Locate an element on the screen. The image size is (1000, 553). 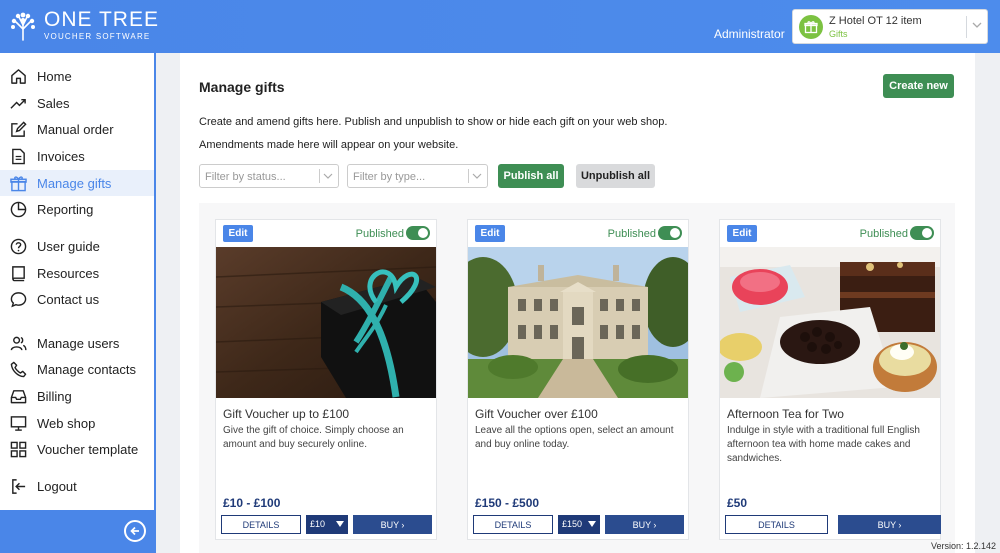
sidebar-item-label: Sales is located at coordinates (53, 103).